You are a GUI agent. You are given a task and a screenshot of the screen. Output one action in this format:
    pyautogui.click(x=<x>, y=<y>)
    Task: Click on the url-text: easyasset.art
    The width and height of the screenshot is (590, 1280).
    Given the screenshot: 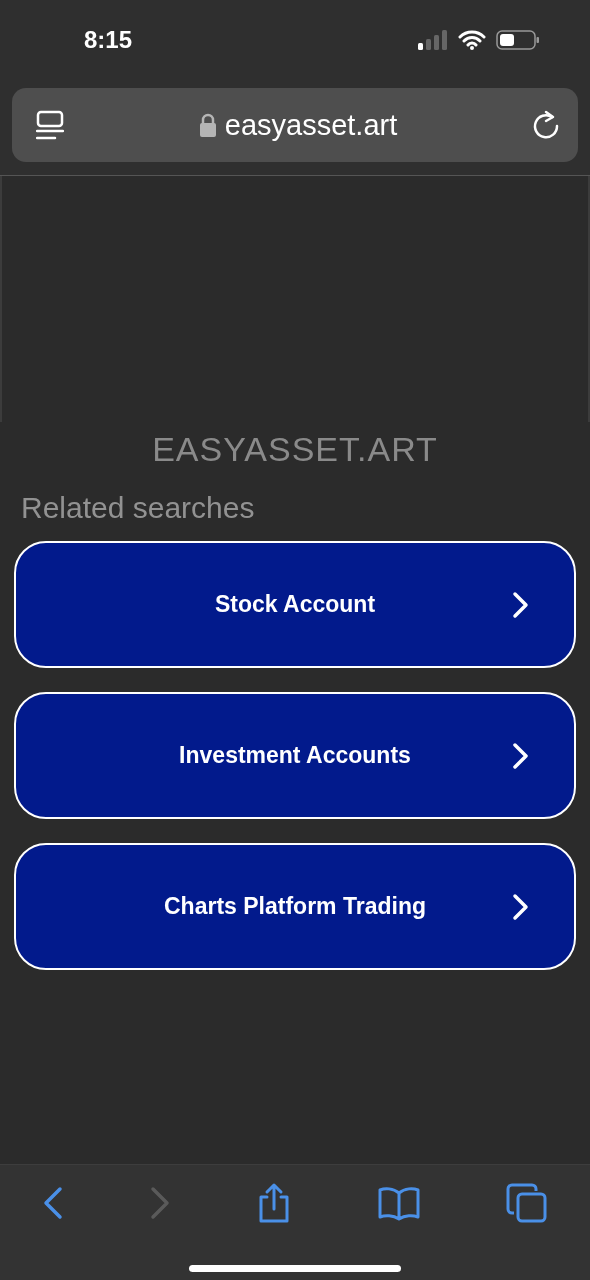 What is the action you would take?
    pyautogui.click(x=311, y=125)
    